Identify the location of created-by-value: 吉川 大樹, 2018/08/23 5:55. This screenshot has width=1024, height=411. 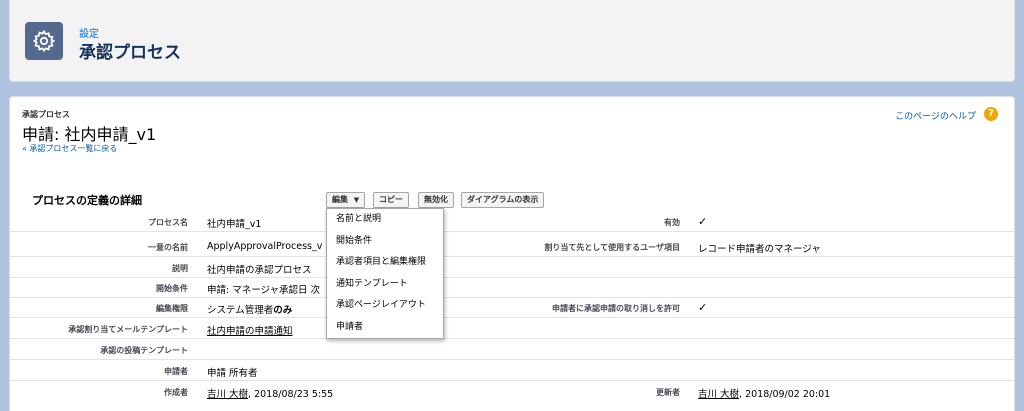
(270, 393).